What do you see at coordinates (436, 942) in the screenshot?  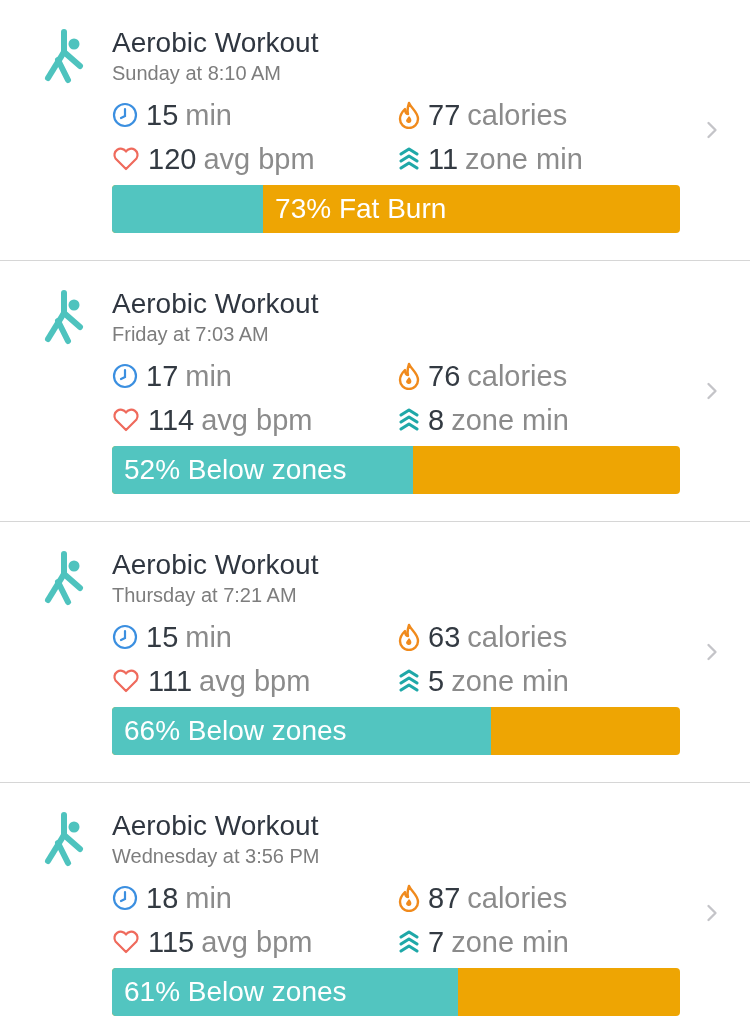 I see `stat-value: 7` at bounding box center [436, 942].